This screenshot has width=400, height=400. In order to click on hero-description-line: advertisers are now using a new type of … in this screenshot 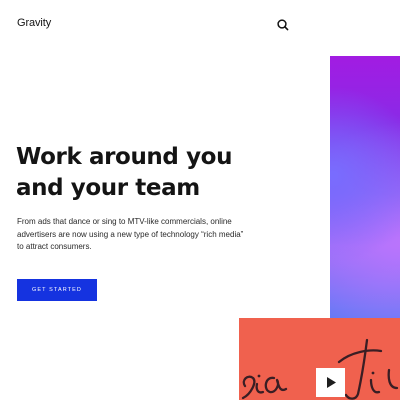, I will do `click(130, 234)`.